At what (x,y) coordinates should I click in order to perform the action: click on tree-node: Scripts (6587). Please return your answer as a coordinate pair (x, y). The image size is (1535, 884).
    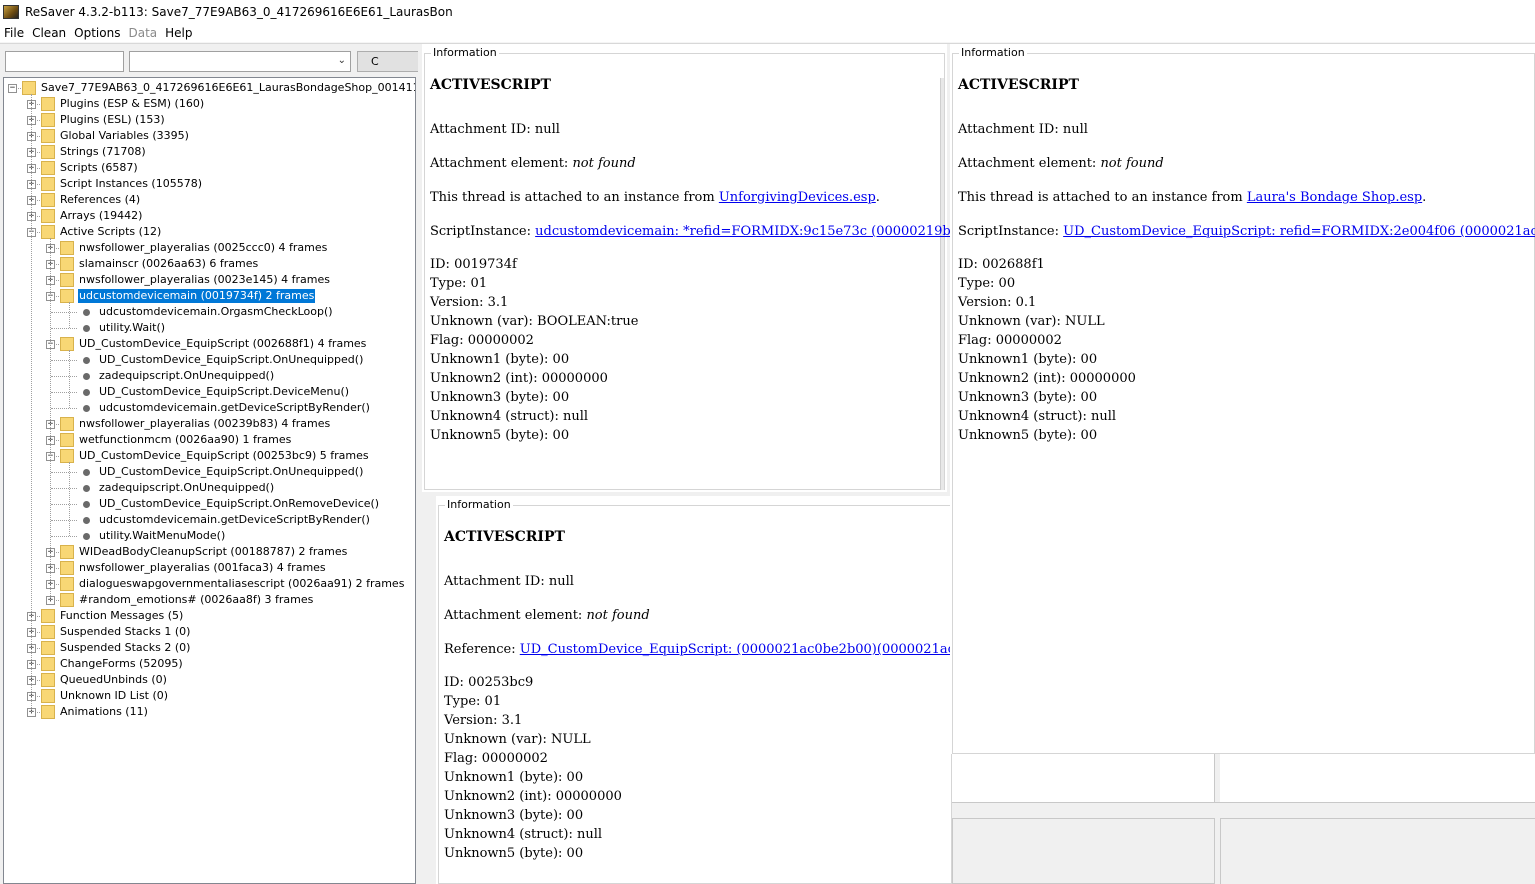
    Looking at the image, I should click on (90, 168).